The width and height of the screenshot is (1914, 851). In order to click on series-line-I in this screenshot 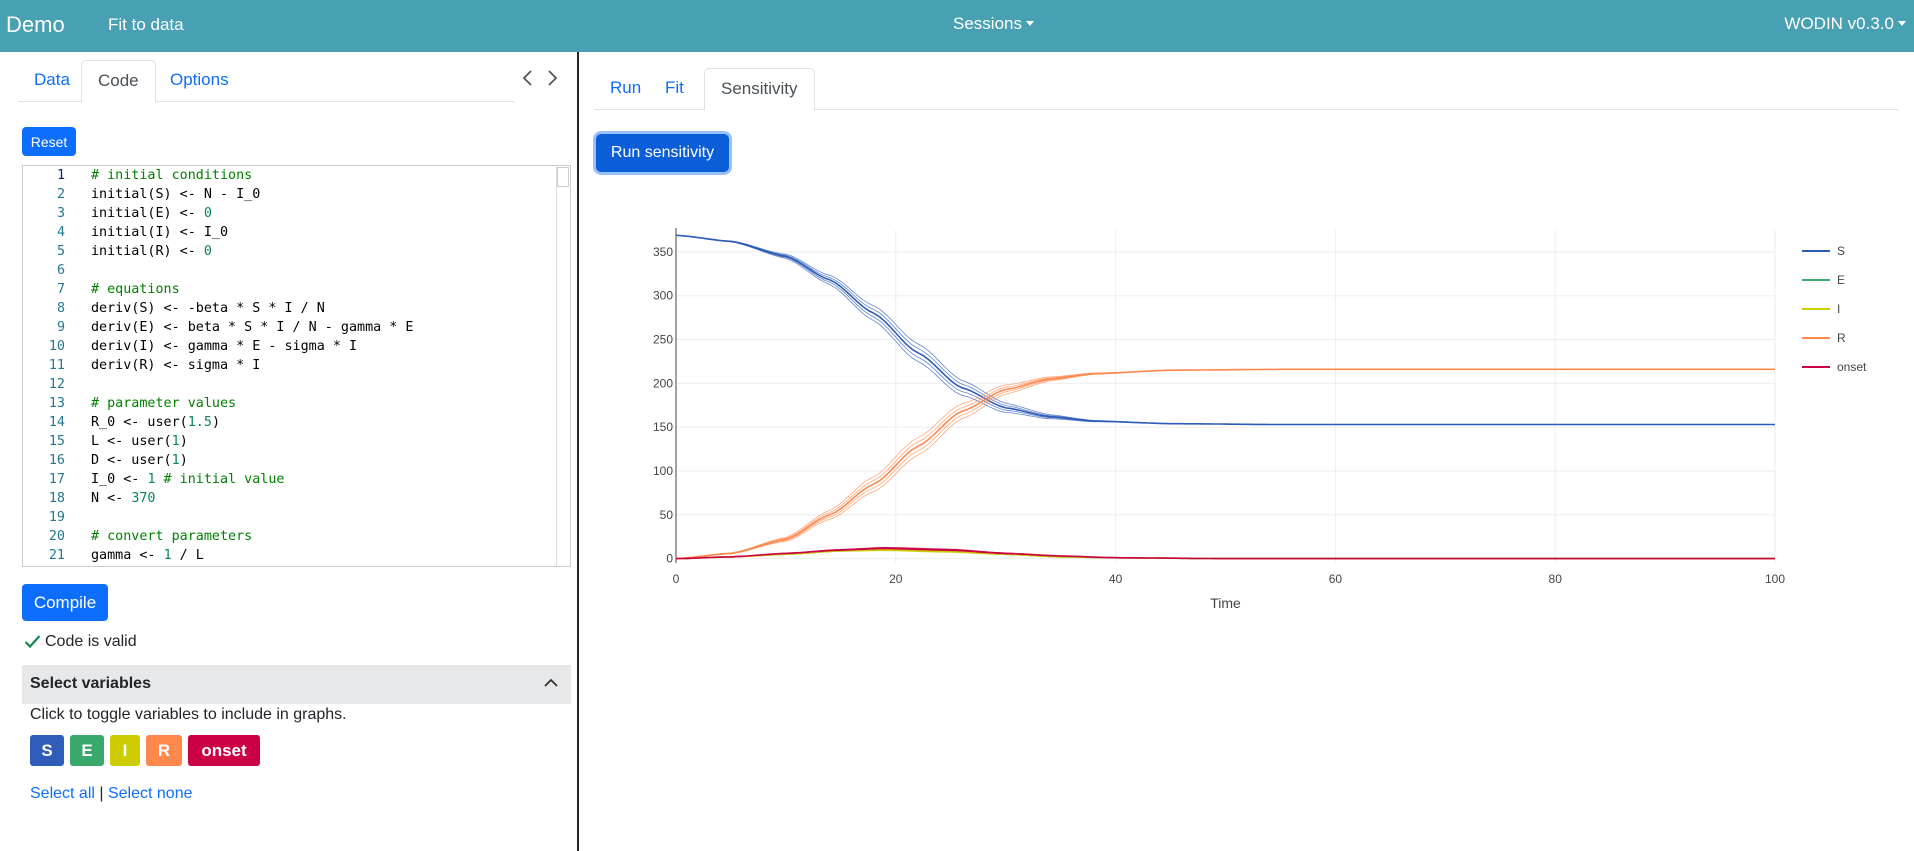, I will do `click(1225, 554)`.